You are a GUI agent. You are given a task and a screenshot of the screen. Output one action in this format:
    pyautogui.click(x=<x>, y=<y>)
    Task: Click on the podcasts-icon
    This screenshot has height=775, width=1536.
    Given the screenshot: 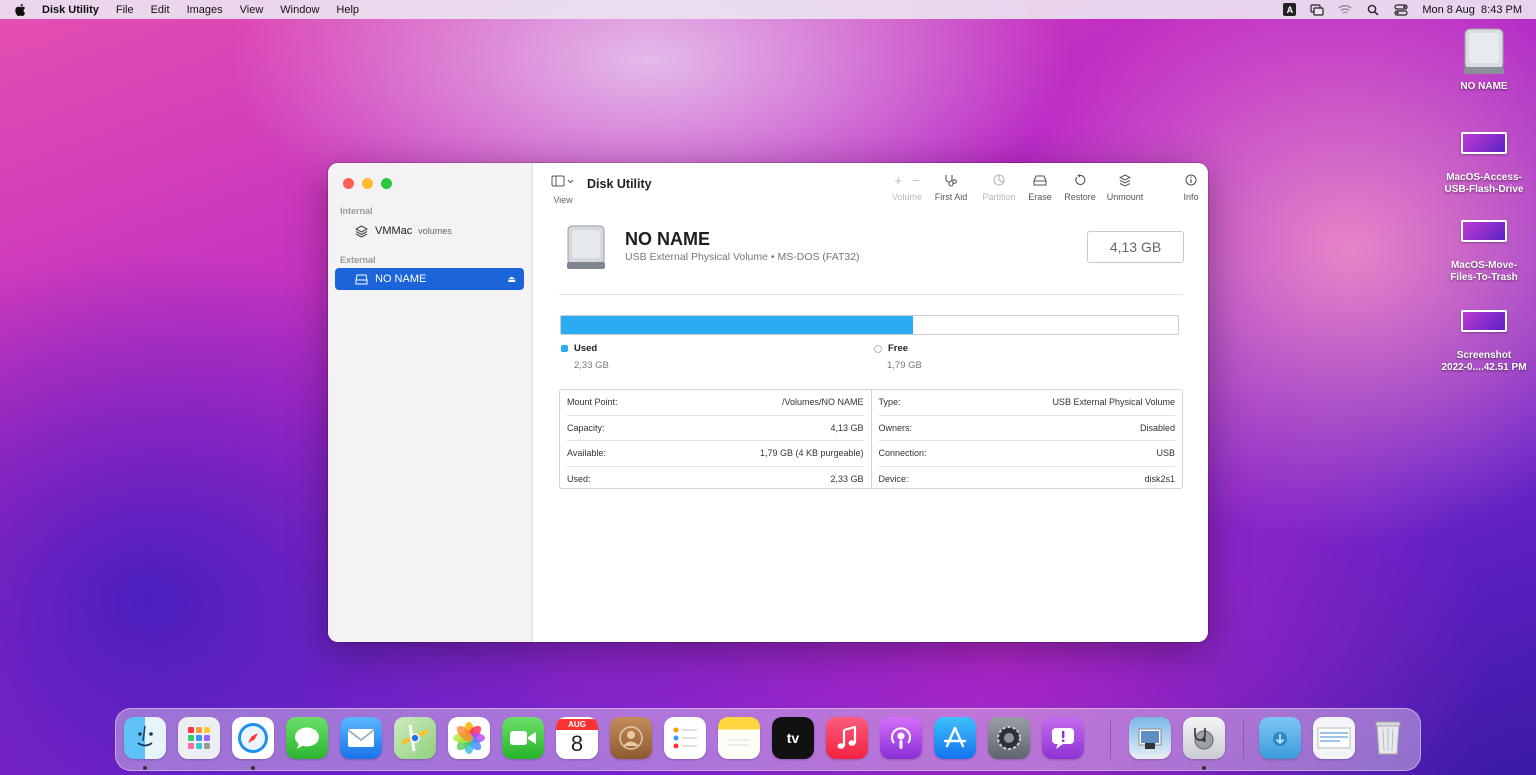 What is the action you would take?
    pyautogui.click(x=901, y=738)
    